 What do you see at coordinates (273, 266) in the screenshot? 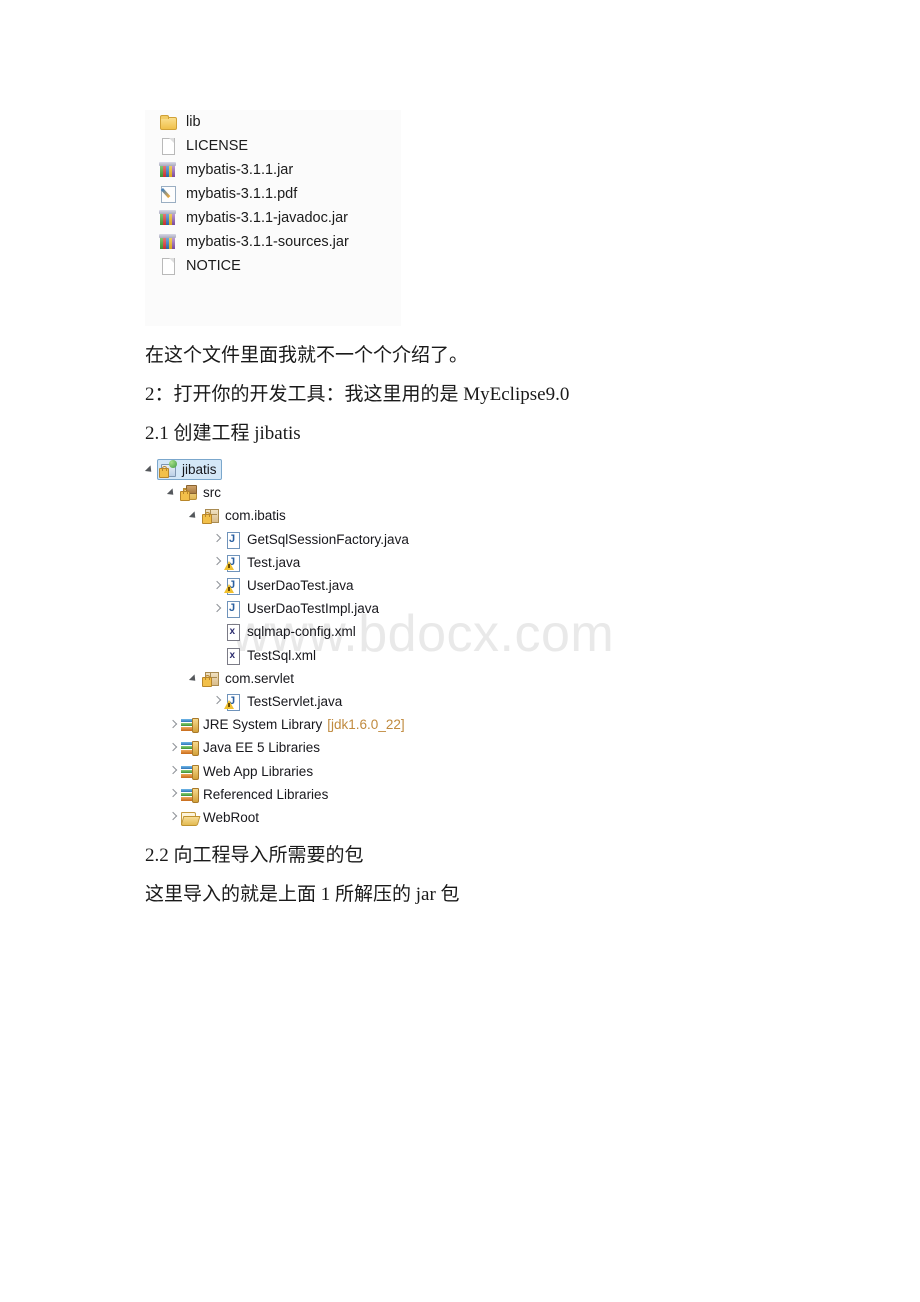
I see `file-list-item: NOTICE` at bounding box center [273, 266].